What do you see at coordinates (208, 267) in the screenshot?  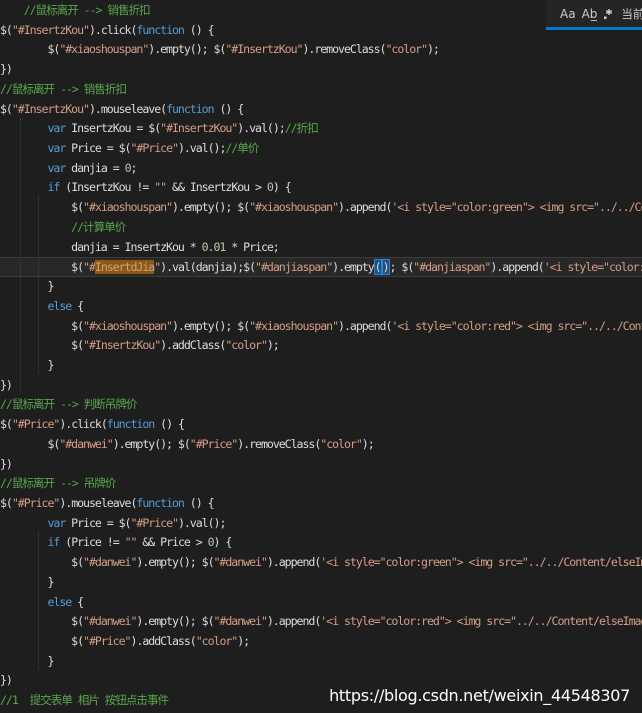 I see `code-token: ).val(danjia);$(` at bounding box center [208, 267].